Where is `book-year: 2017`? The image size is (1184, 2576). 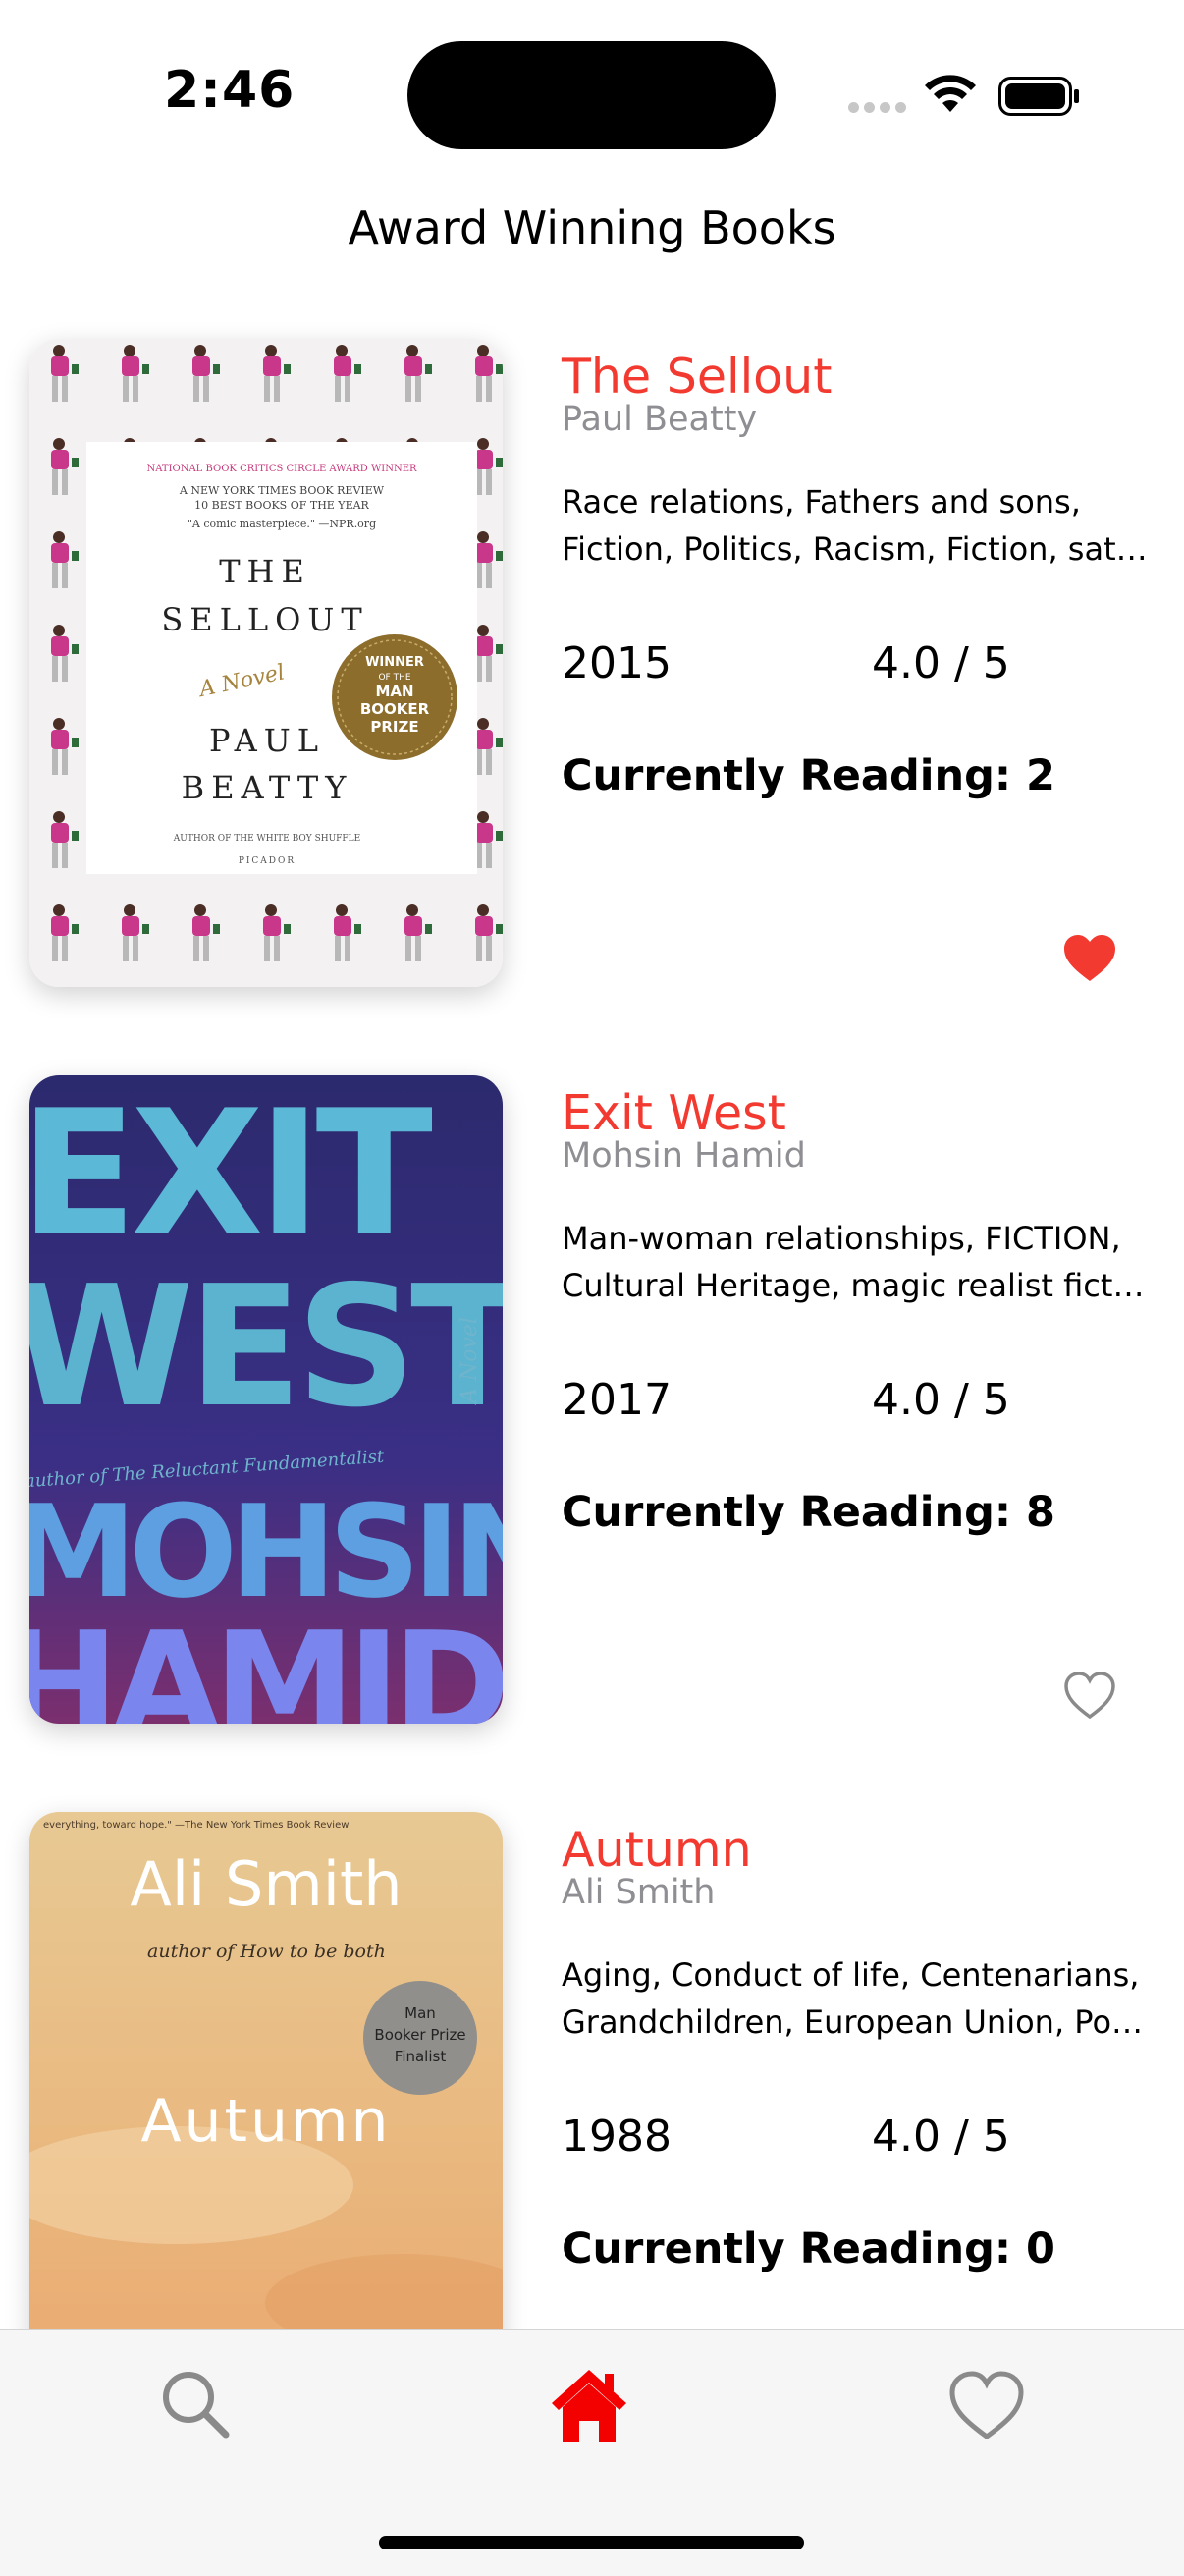
book-year: 2017 is located at coordinates (617, 1400).